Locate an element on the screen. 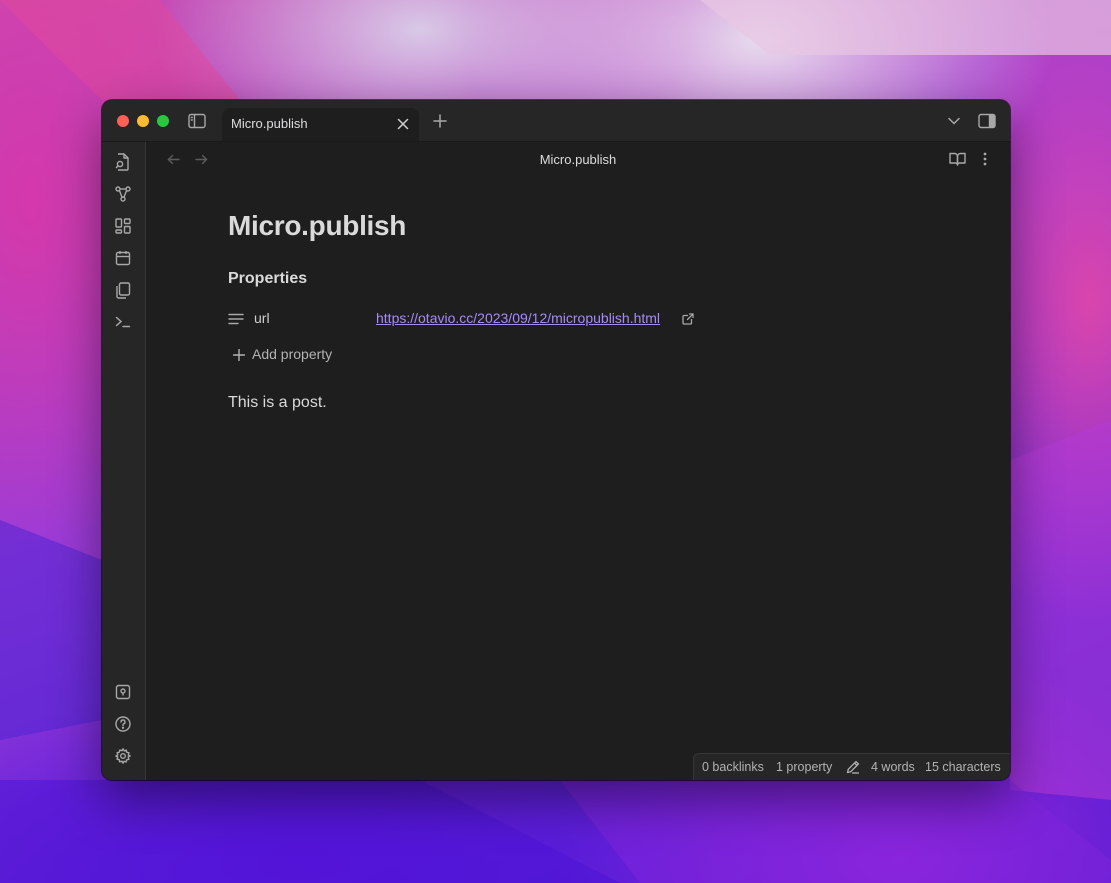 Image resolution: width=1111 pixels, height=883 pixels. text-lines-icon is located at coordinates (236, 319).